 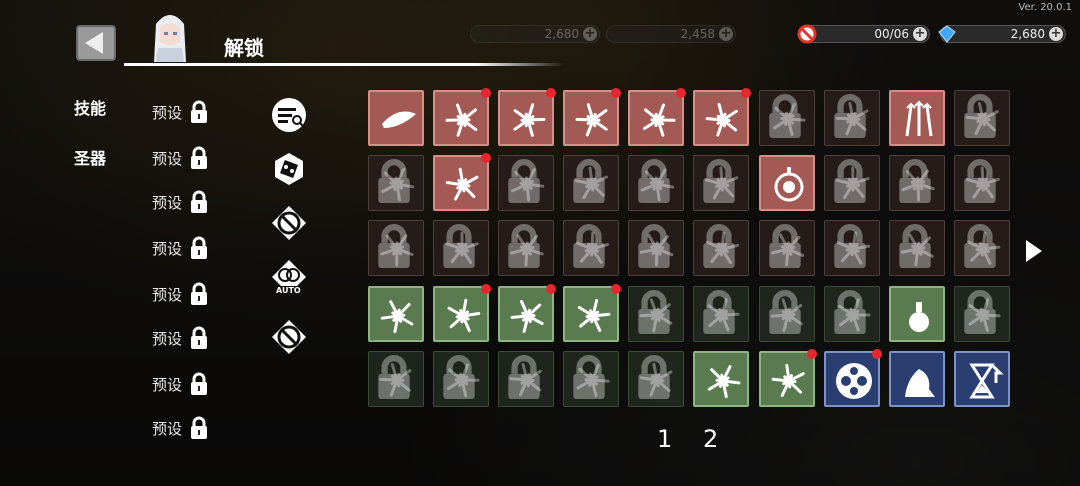 I want to click on dice-icon, so click(x=289, y=169).